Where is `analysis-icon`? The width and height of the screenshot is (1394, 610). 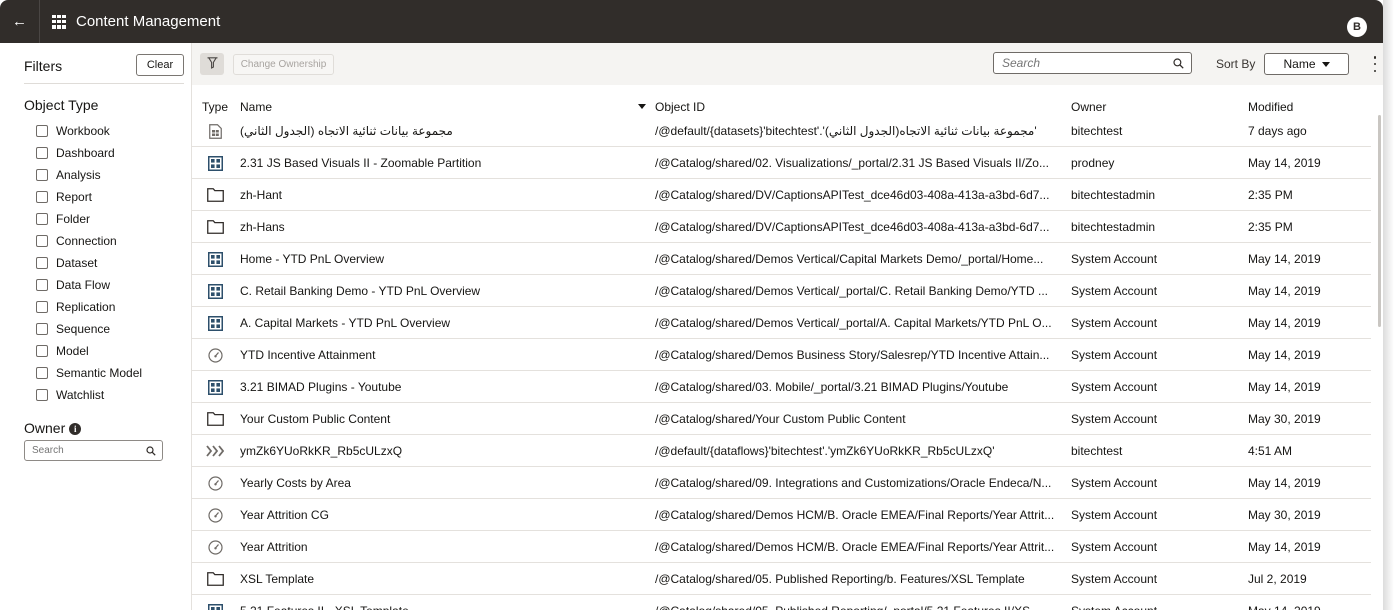 analysis-icon is located at coordinates (215, 483).